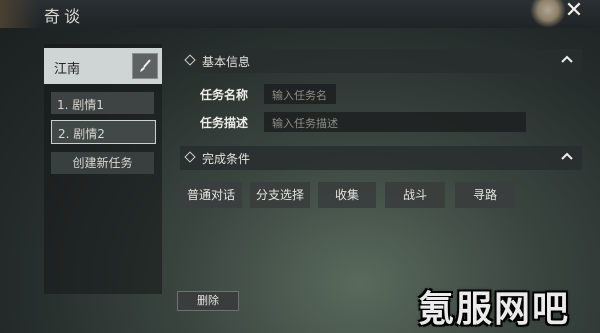  I want to click on brush-icon, so click(145, 65).